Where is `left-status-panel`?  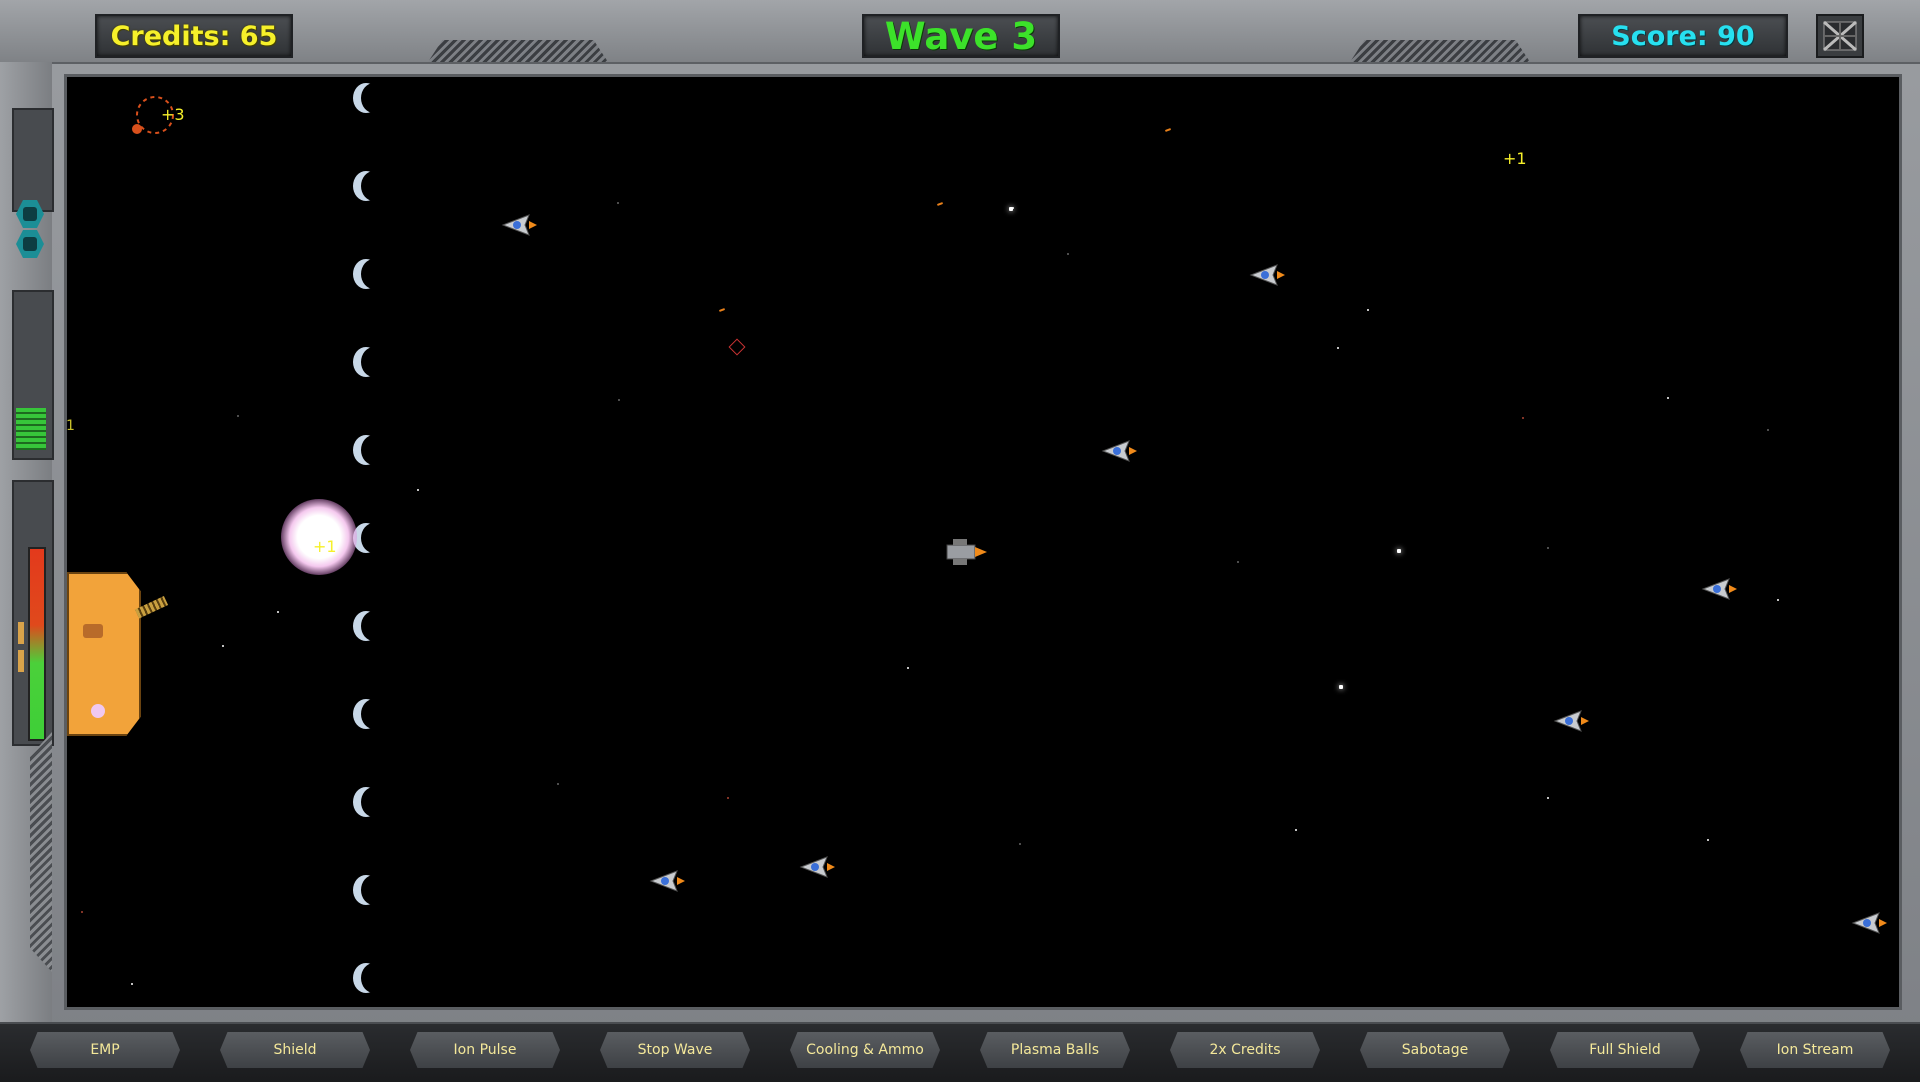 left-status-panel is located at coordinates (27, 542).